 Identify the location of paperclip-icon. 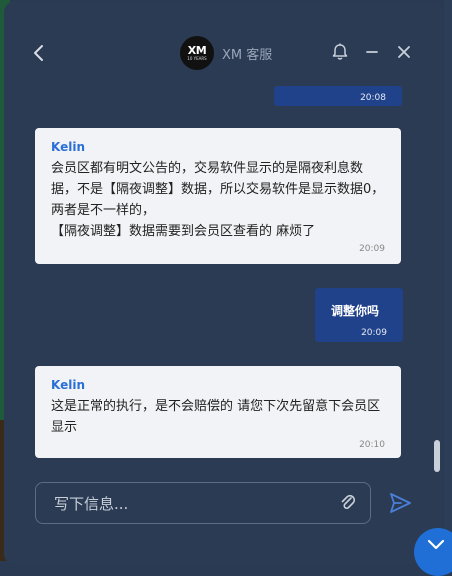
(348, 502).